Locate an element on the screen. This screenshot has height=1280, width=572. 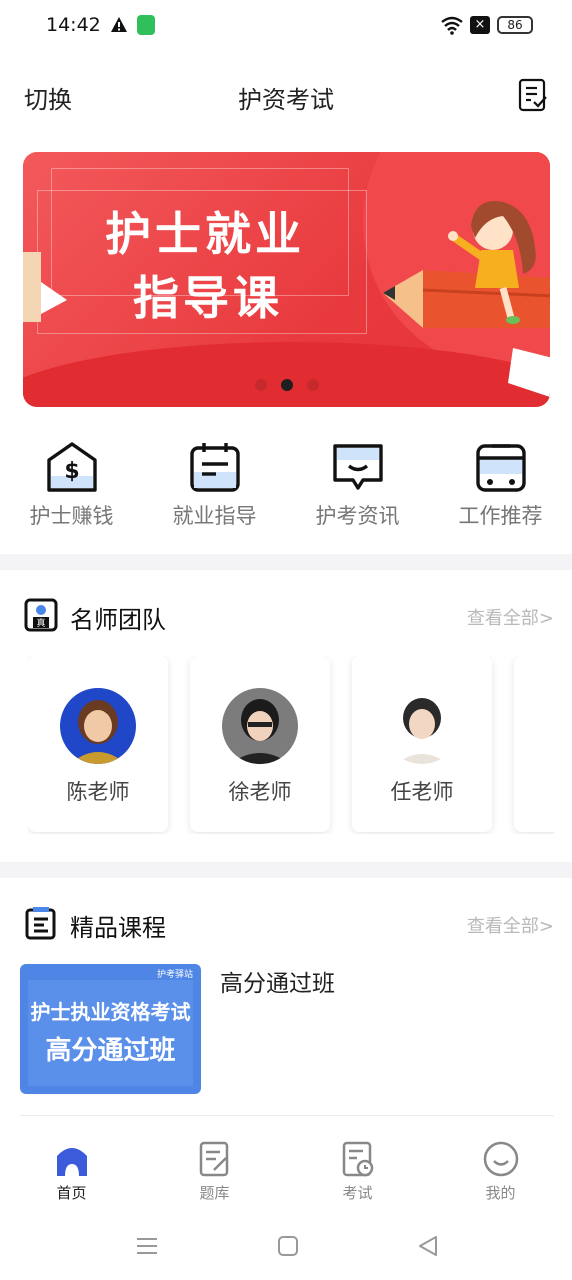
teacher-card: 徐老师 is located at coordinates (260, 744).